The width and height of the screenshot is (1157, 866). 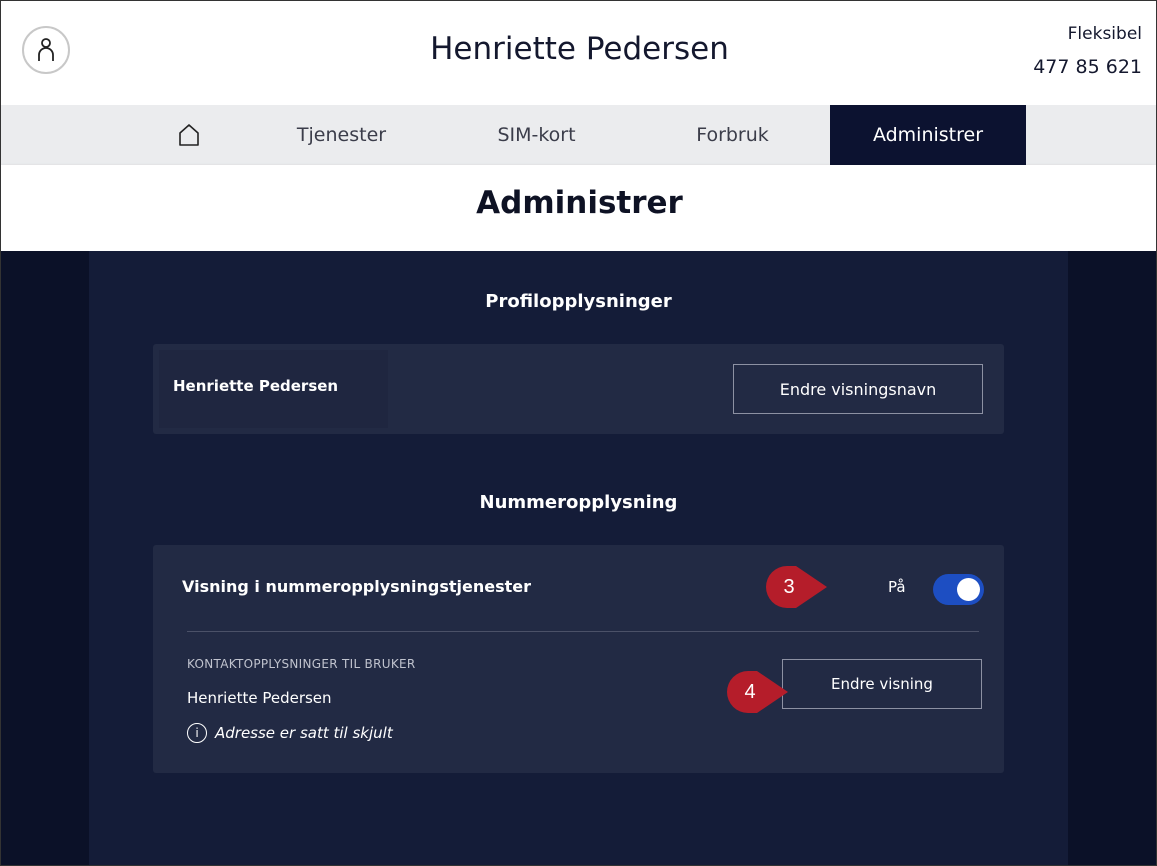 What do you see at coordinates (197, 733) in the screenshot?
I see `info-icon: i` at bounding box center [197, 733].